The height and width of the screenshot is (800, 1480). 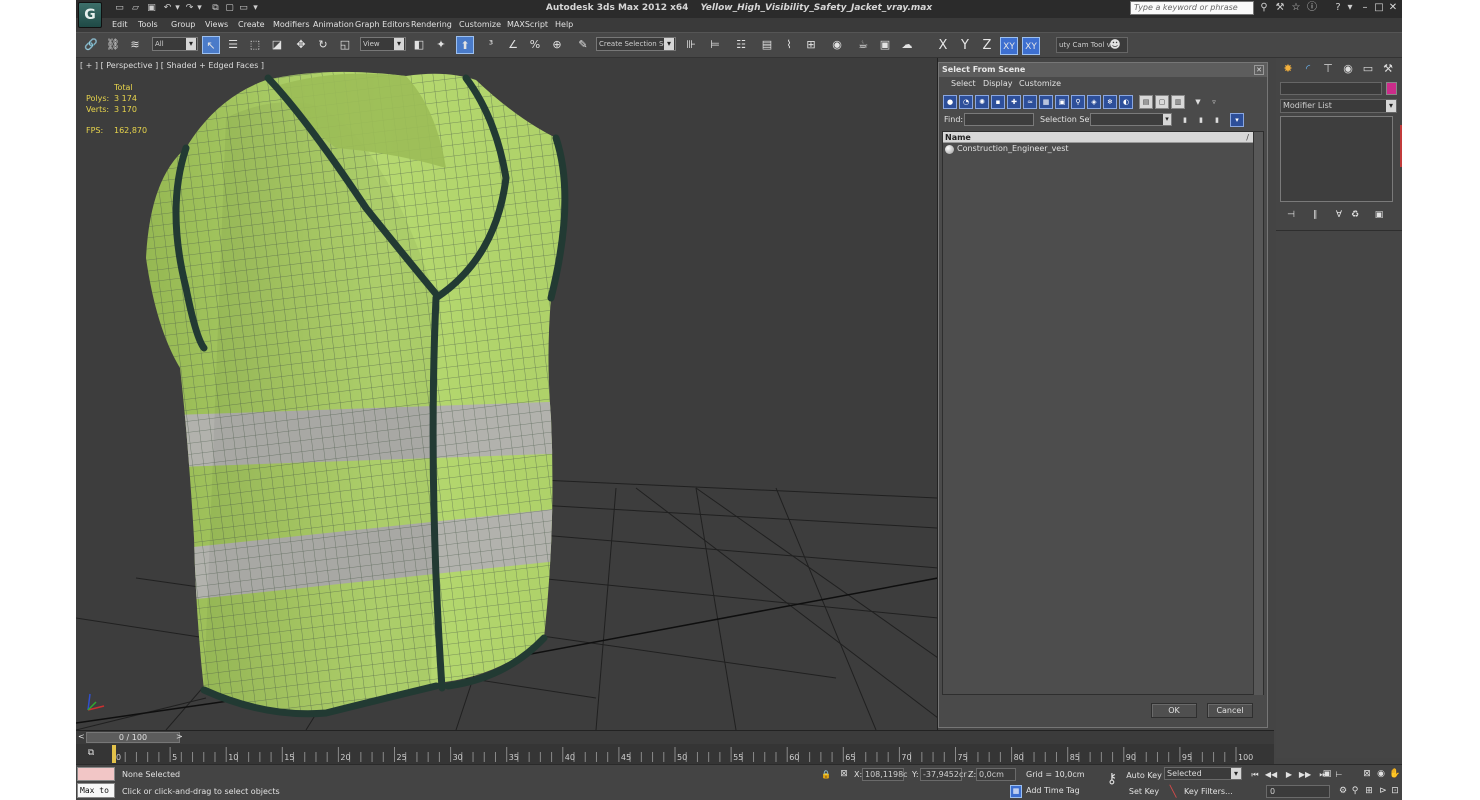 I want to click on menu-rendering: Rendering, so click(x=431, y=24).